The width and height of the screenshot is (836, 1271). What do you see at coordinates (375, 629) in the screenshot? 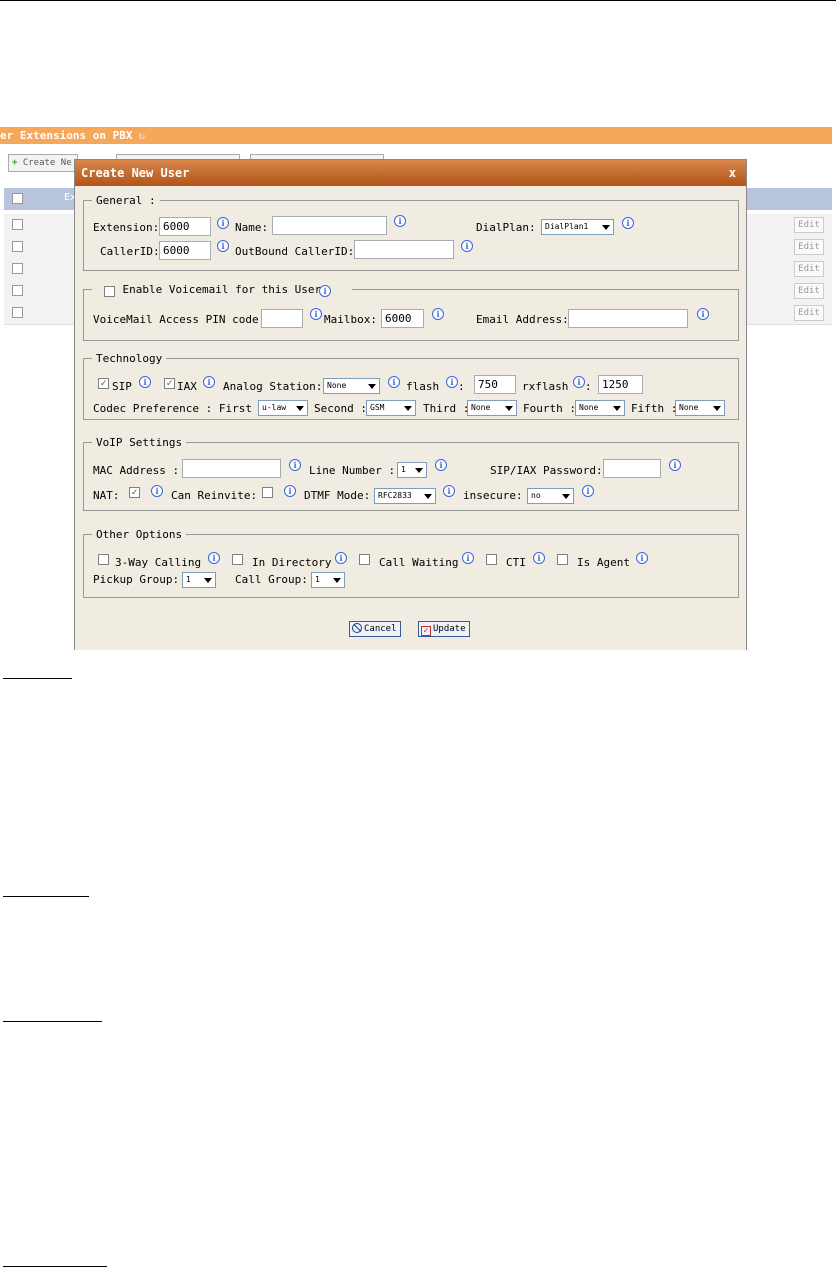
I see `cancel-button: Cancel` at bounding box center [375, 629].